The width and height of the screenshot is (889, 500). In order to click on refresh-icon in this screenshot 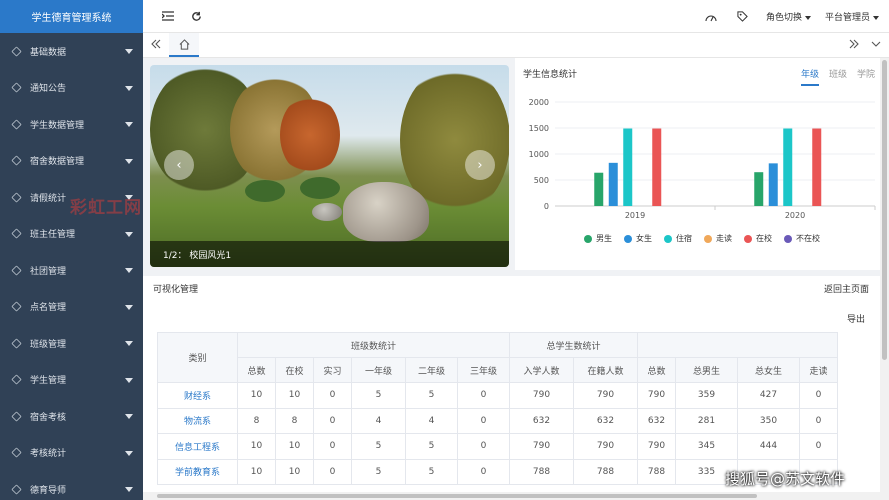, I will do `click(196, 16)`.